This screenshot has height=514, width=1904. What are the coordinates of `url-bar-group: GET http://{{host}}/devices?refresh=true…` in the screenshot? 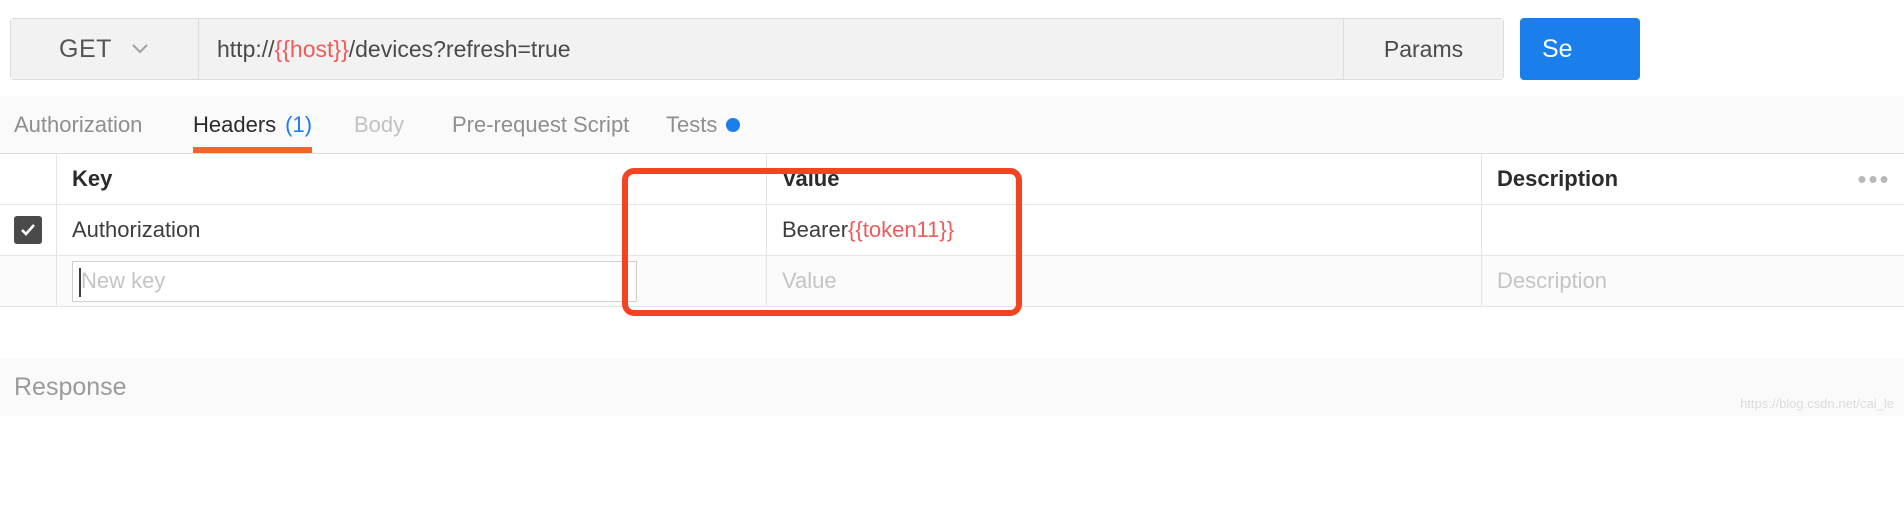 It's located at (757, 49).